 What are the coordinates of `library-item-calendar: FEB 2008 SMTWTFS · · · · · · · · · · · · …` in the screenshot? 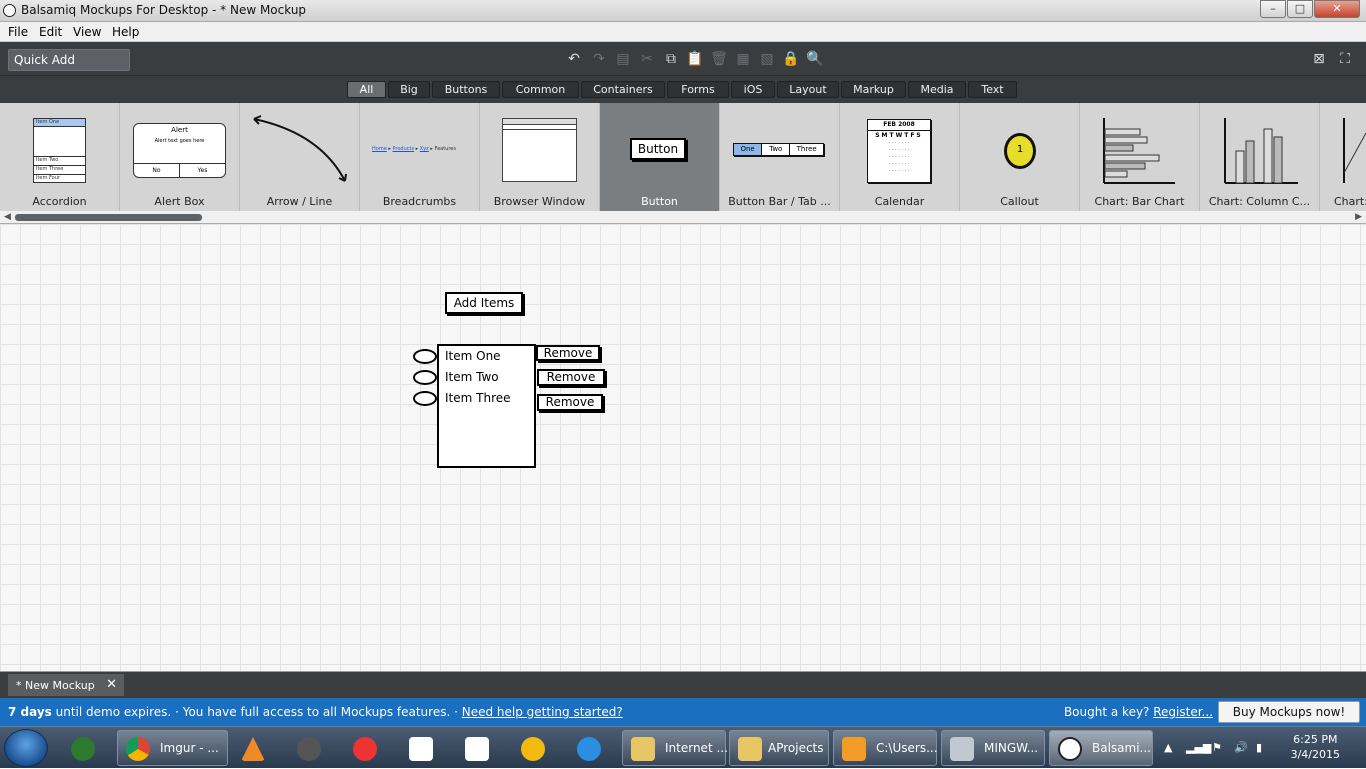 It's located at (900, 157).